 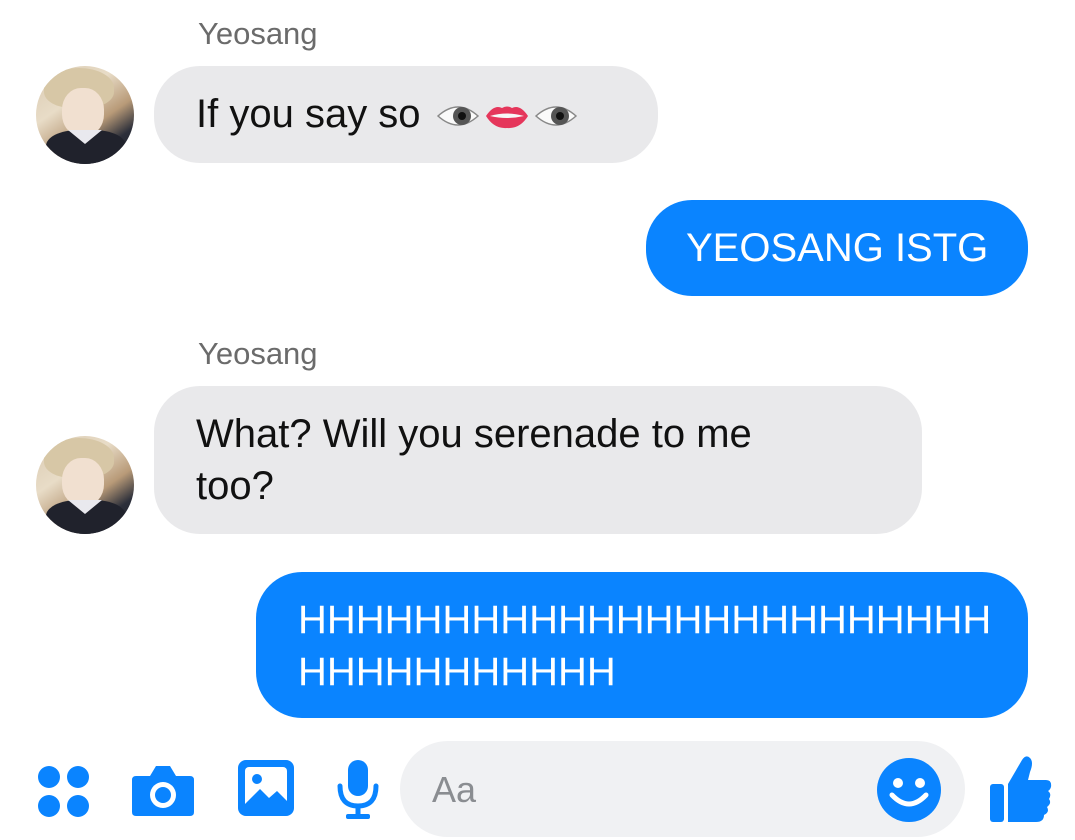 I want to click on message-bubble-outgoing: YEOSANG ISTG, so click(x=837, y=248).